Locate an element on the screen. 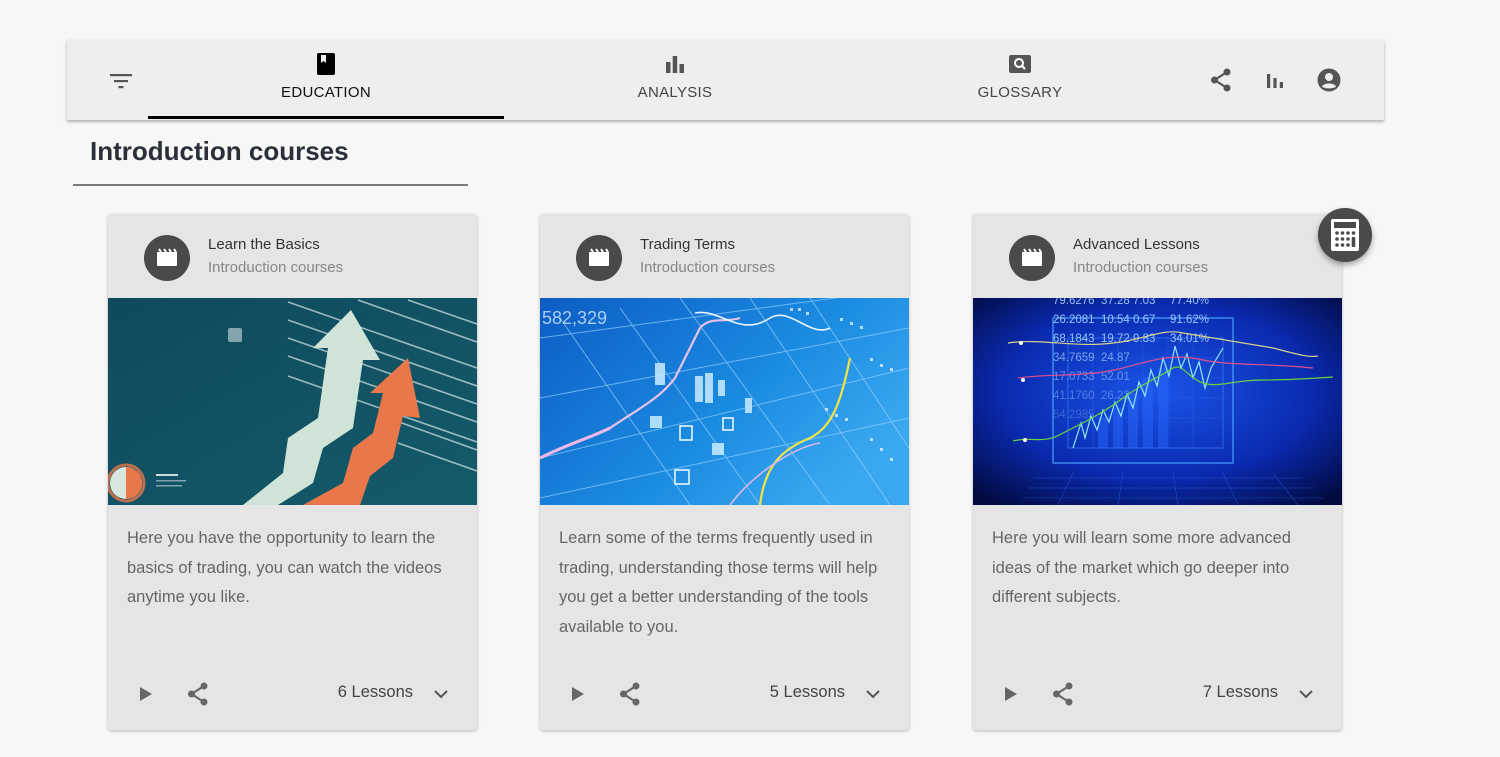  card-actions: 7 Lessons is located at coordinates (1157, 694).